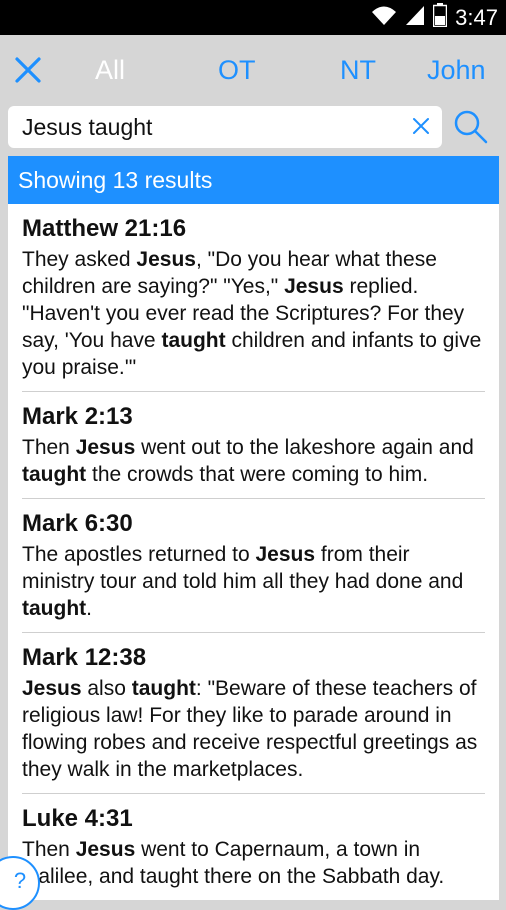 This screenshot has height=910, width=506. Describe the element at coordinates (77, 523) in the screenshot. I see `verse-reference: Mark 6:30` at that location.